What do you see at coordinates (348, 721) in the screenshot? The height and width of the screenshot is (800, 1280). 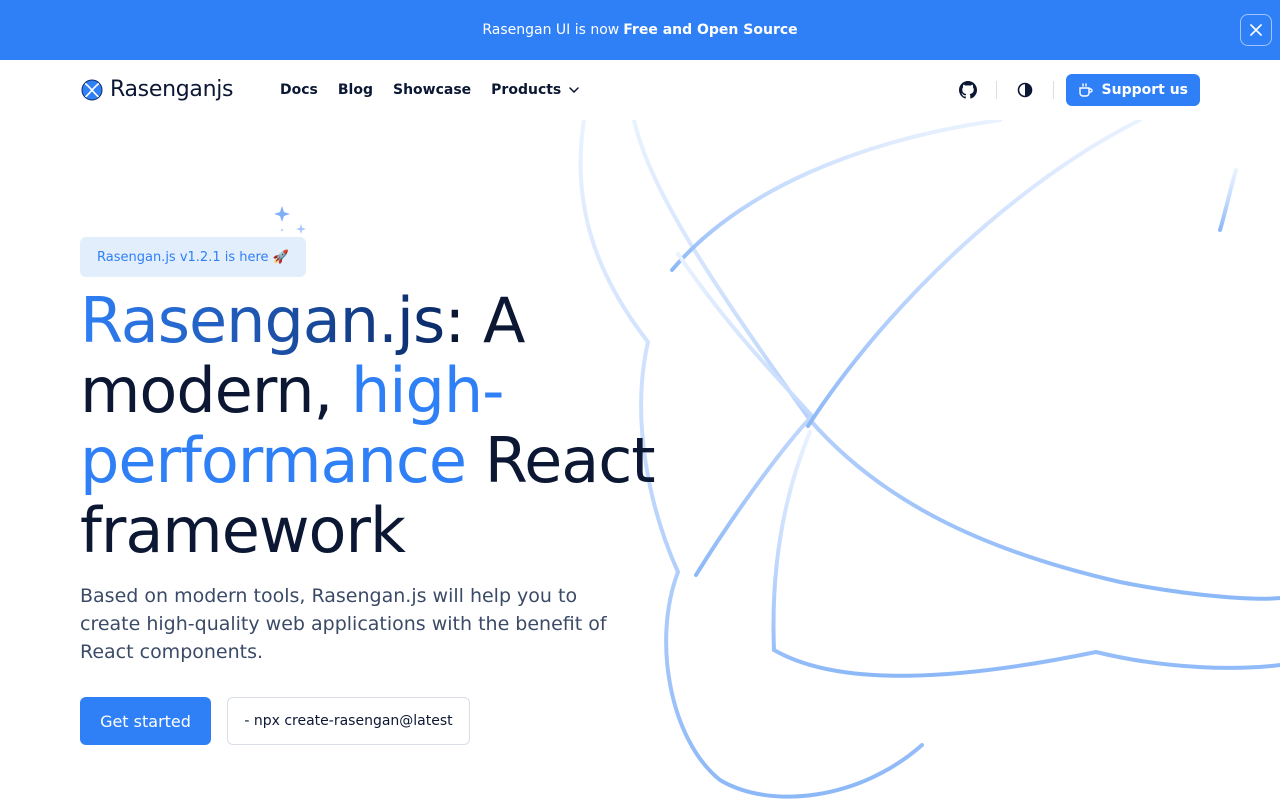 I see `install-command-button: - npx create-rasengan@latest` at bounding box center [348, 721].